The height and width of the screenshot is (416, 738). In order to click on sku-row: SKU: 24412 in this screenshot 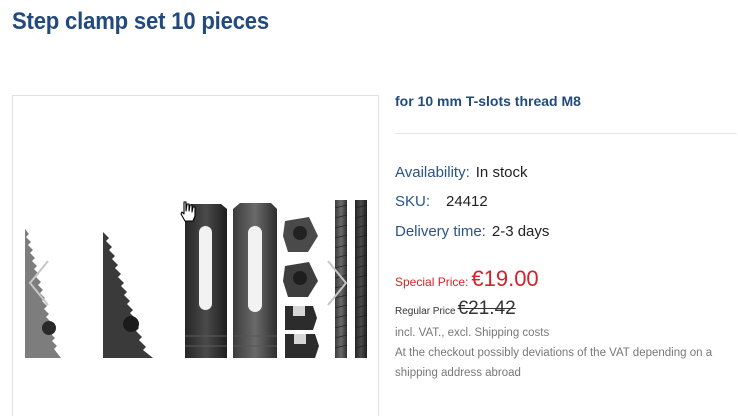, I will do `click(441, 201)`.